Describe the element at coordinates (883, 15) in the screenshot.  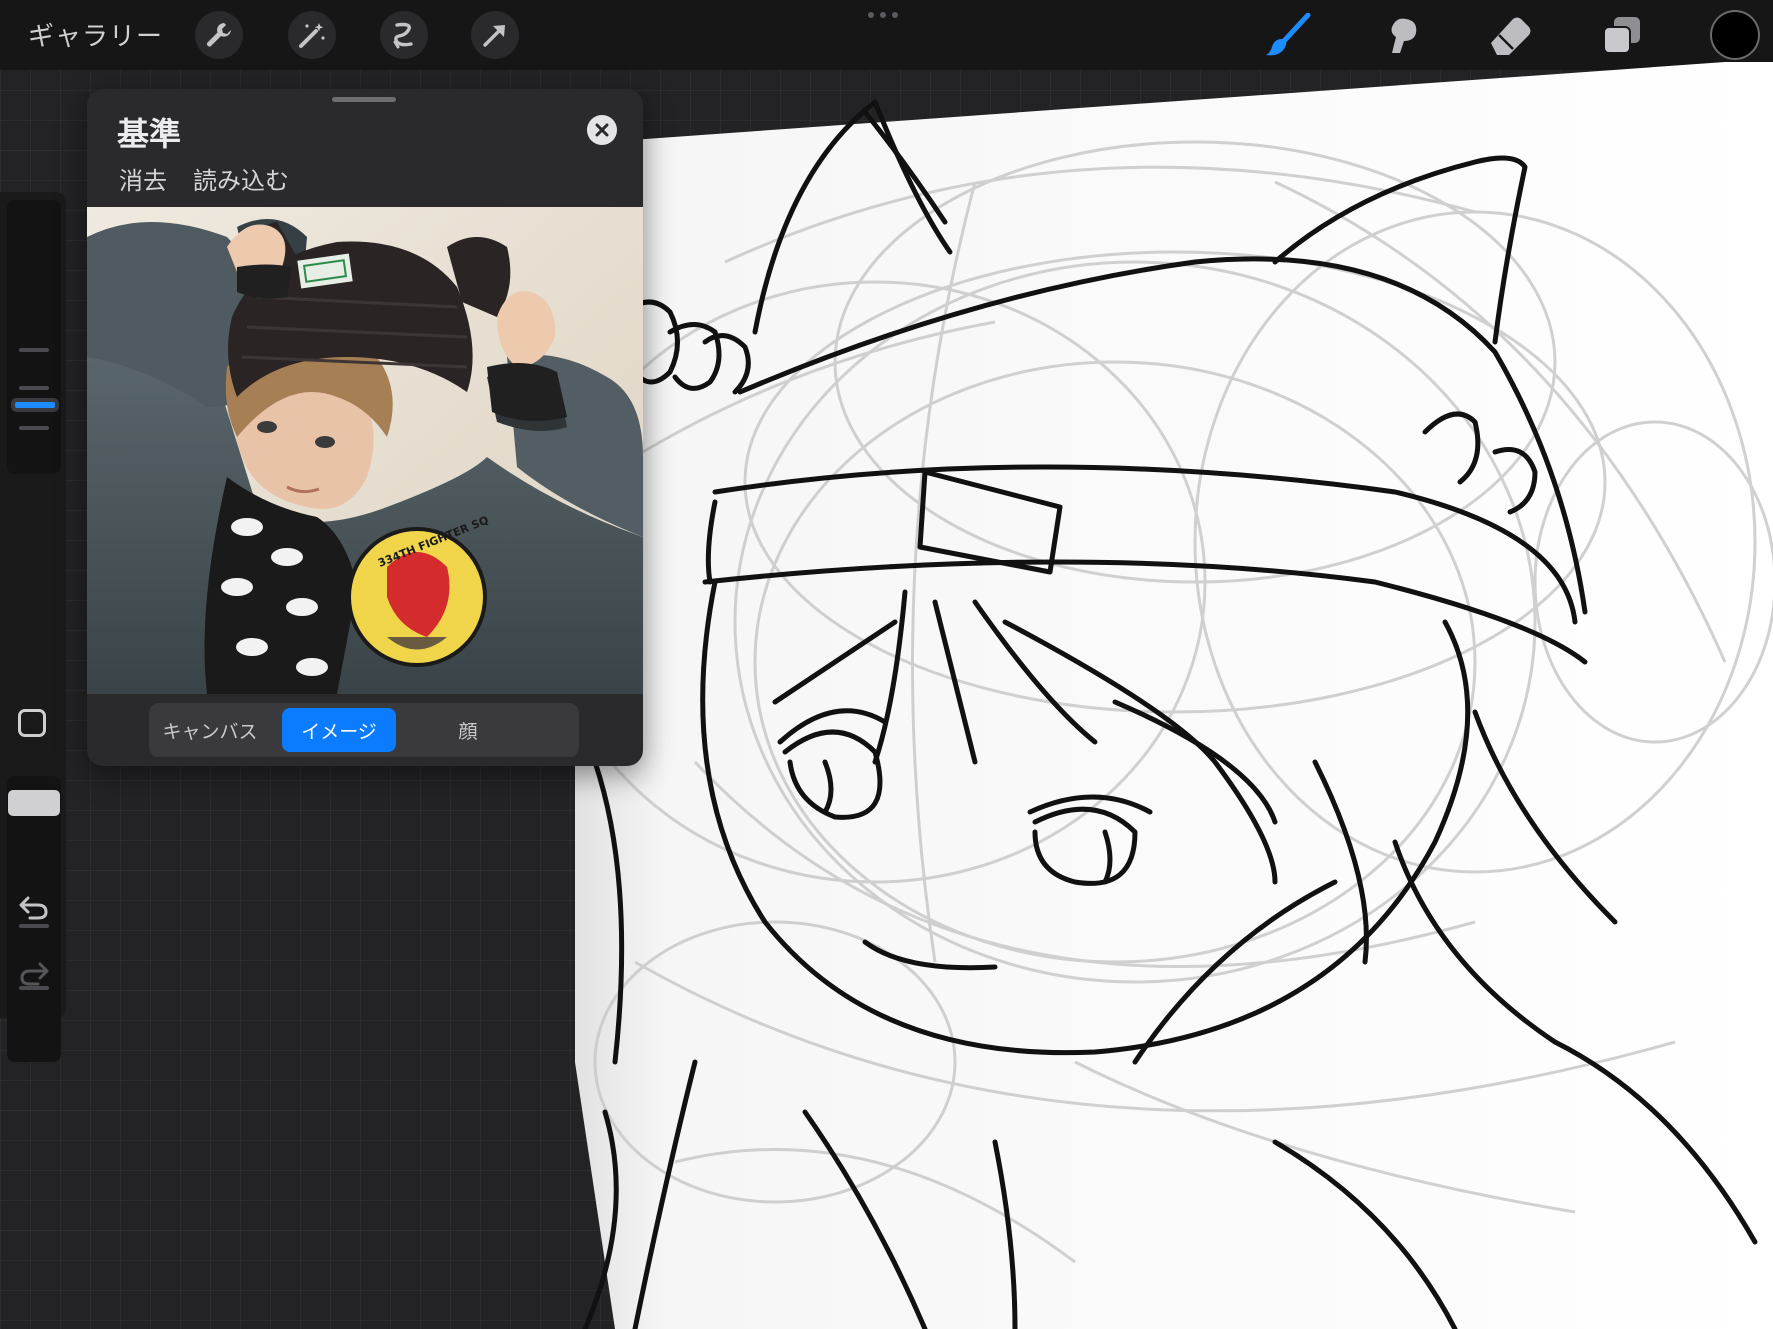
I see `window-grip` at that location.